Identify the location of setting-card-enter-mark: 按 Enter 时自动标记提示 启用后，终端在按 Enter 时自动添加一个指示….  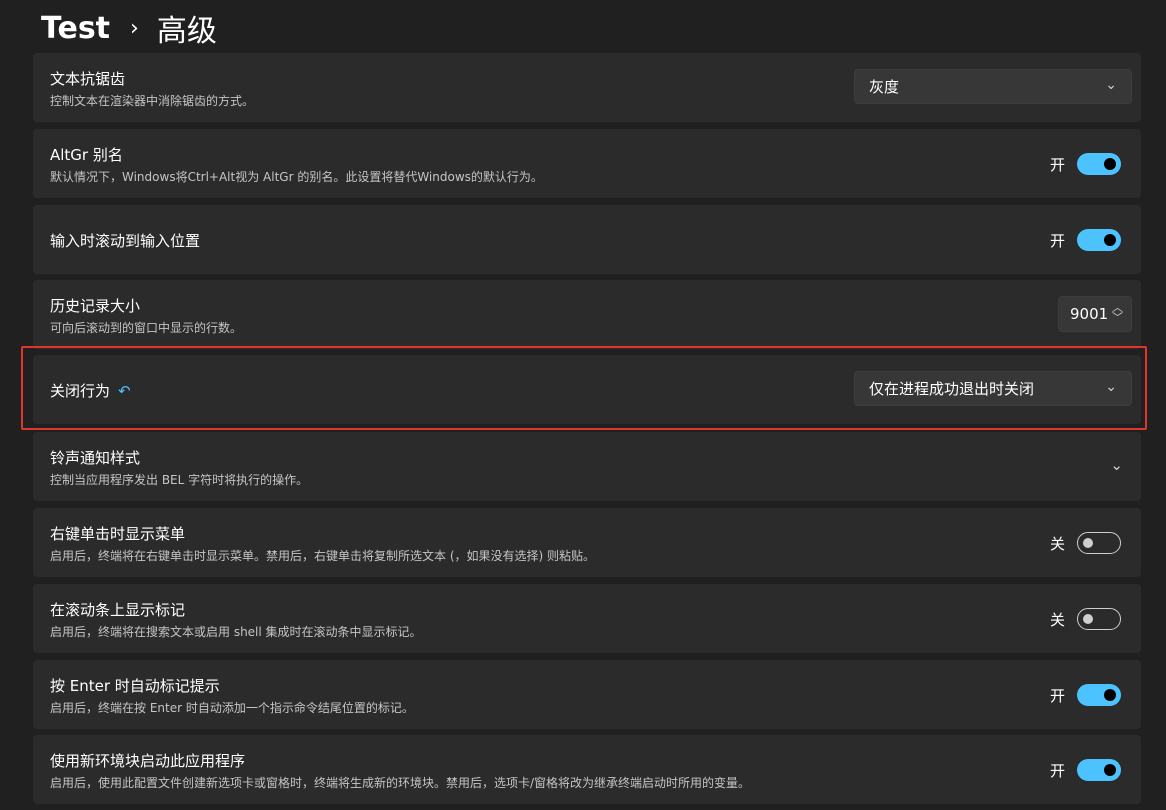
(587, 694).